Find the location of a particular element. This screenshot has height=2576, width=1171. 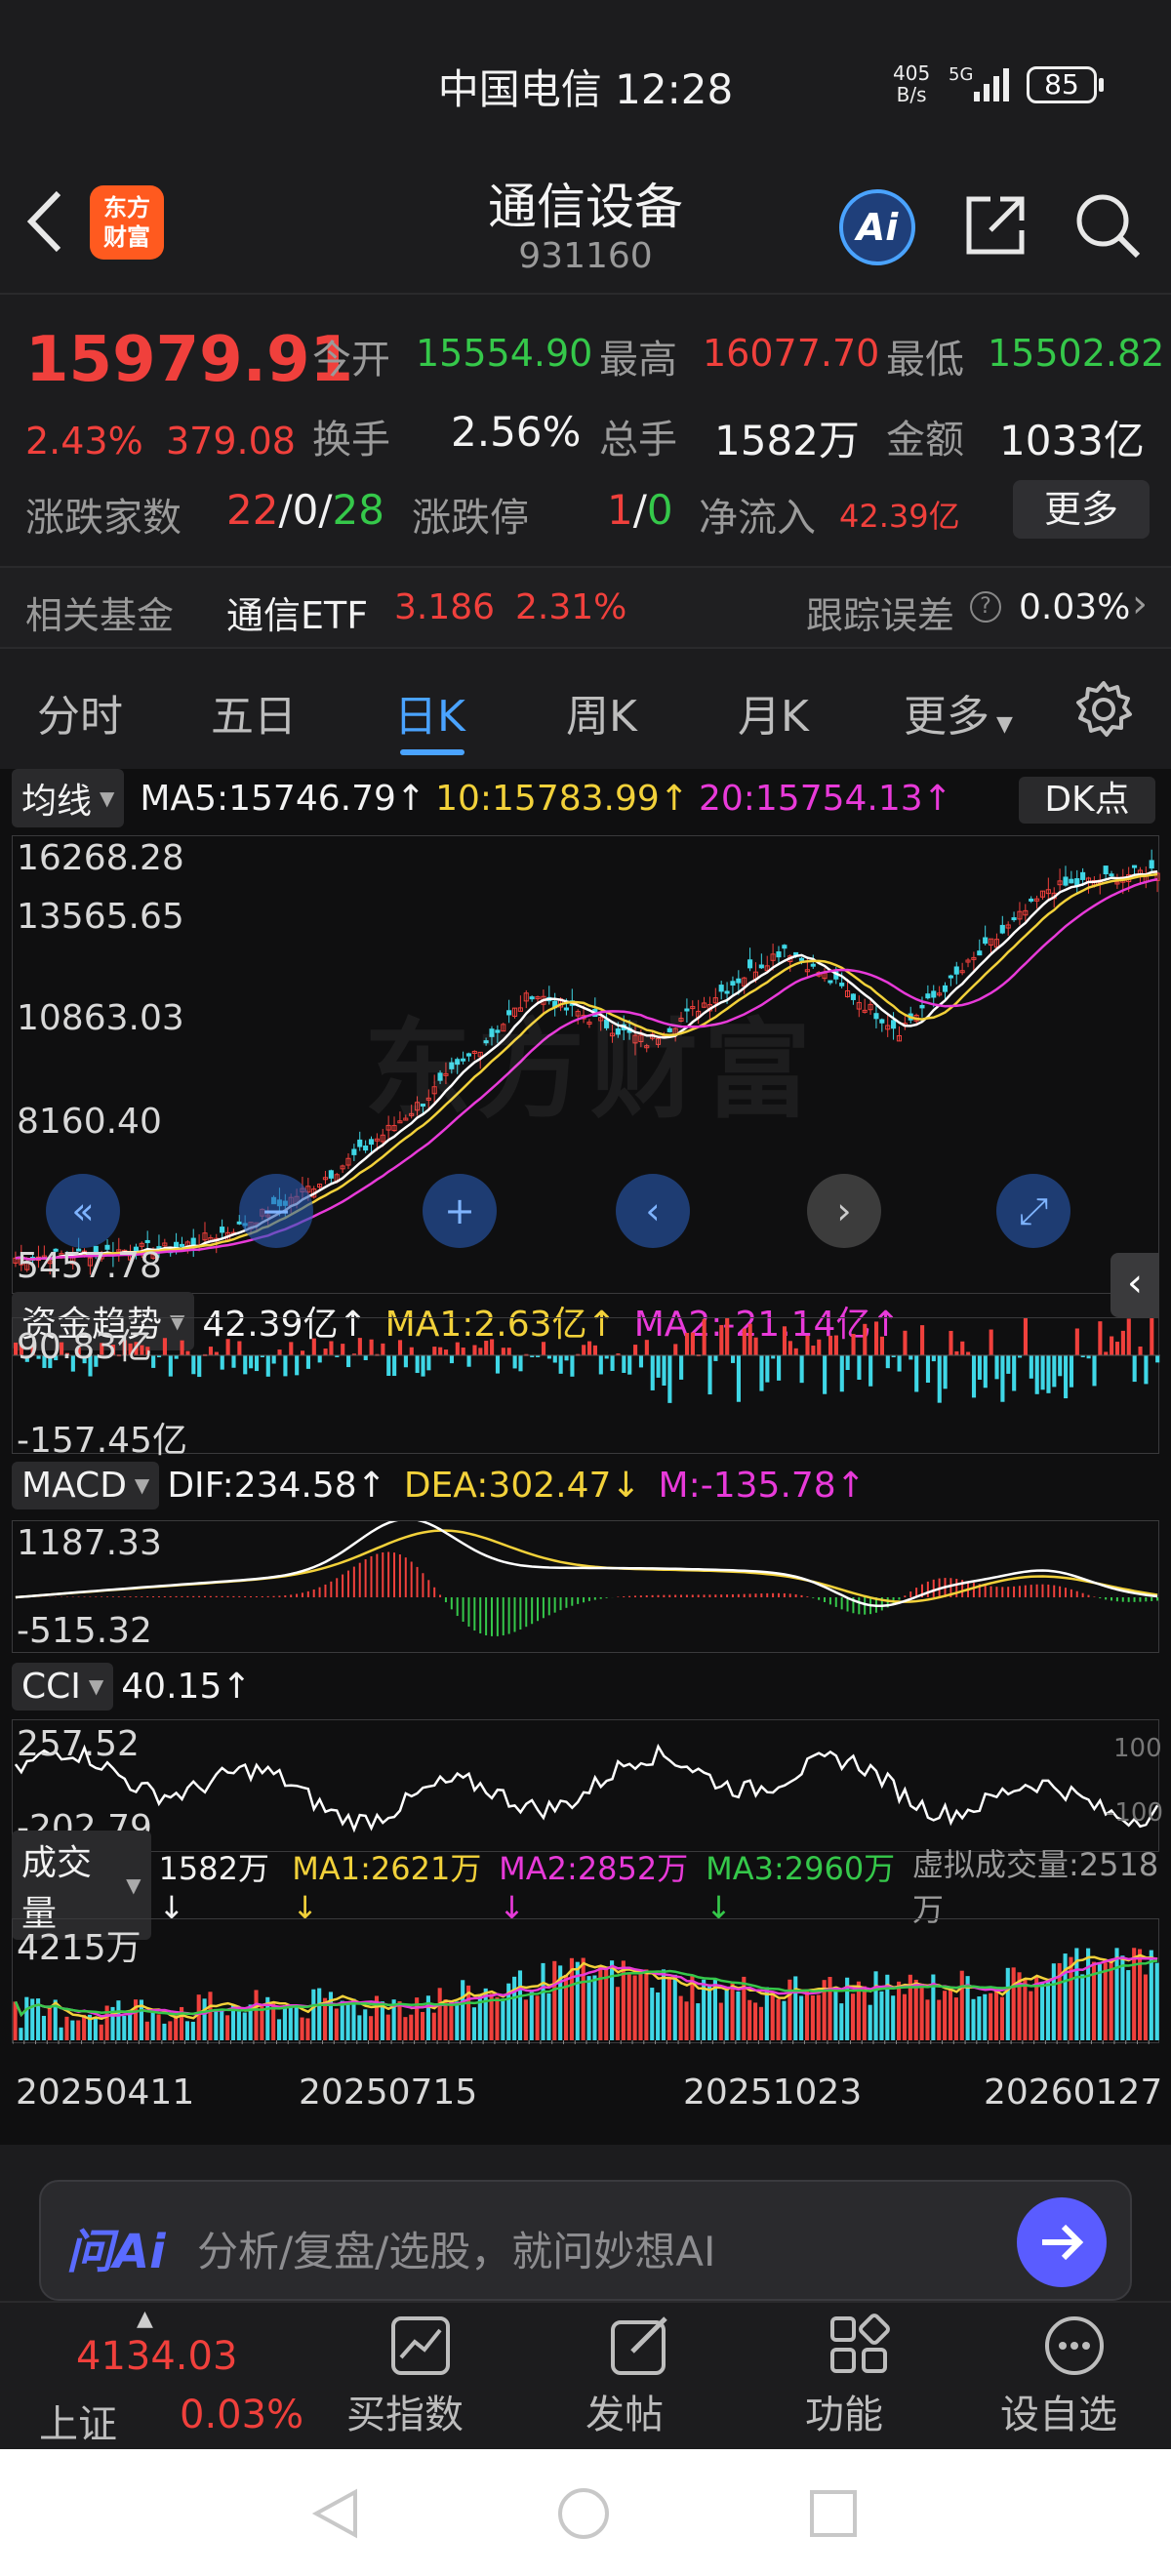

macd-dropdown: MACD ▼ is located at coordinates (86, 1485).